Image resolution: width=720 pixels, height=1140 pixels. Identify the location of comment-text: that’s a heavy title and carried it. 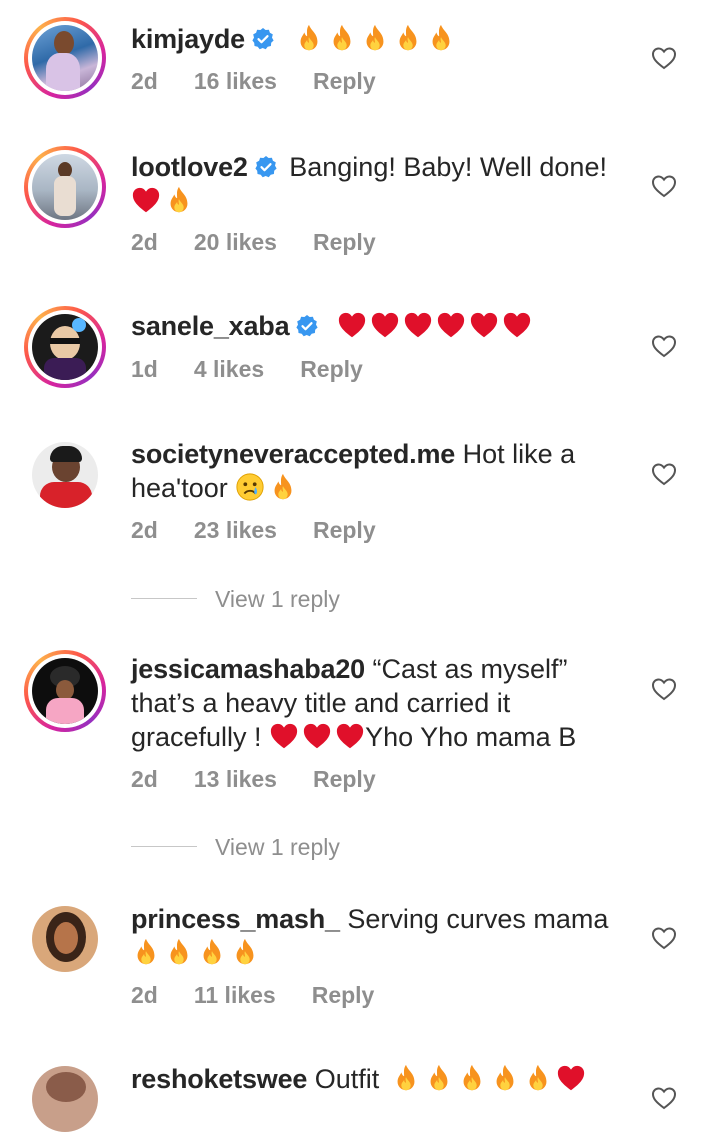
(321, 703).